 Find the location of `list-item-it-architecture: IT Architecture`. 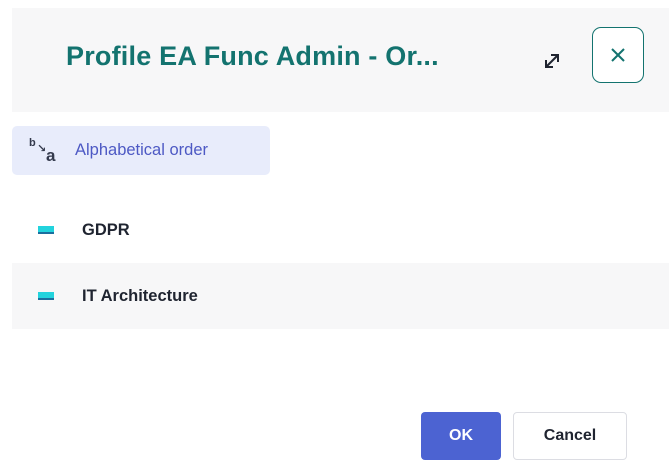

list-item-it-architecture: IT Architecture is located at coordinates (340, 296).